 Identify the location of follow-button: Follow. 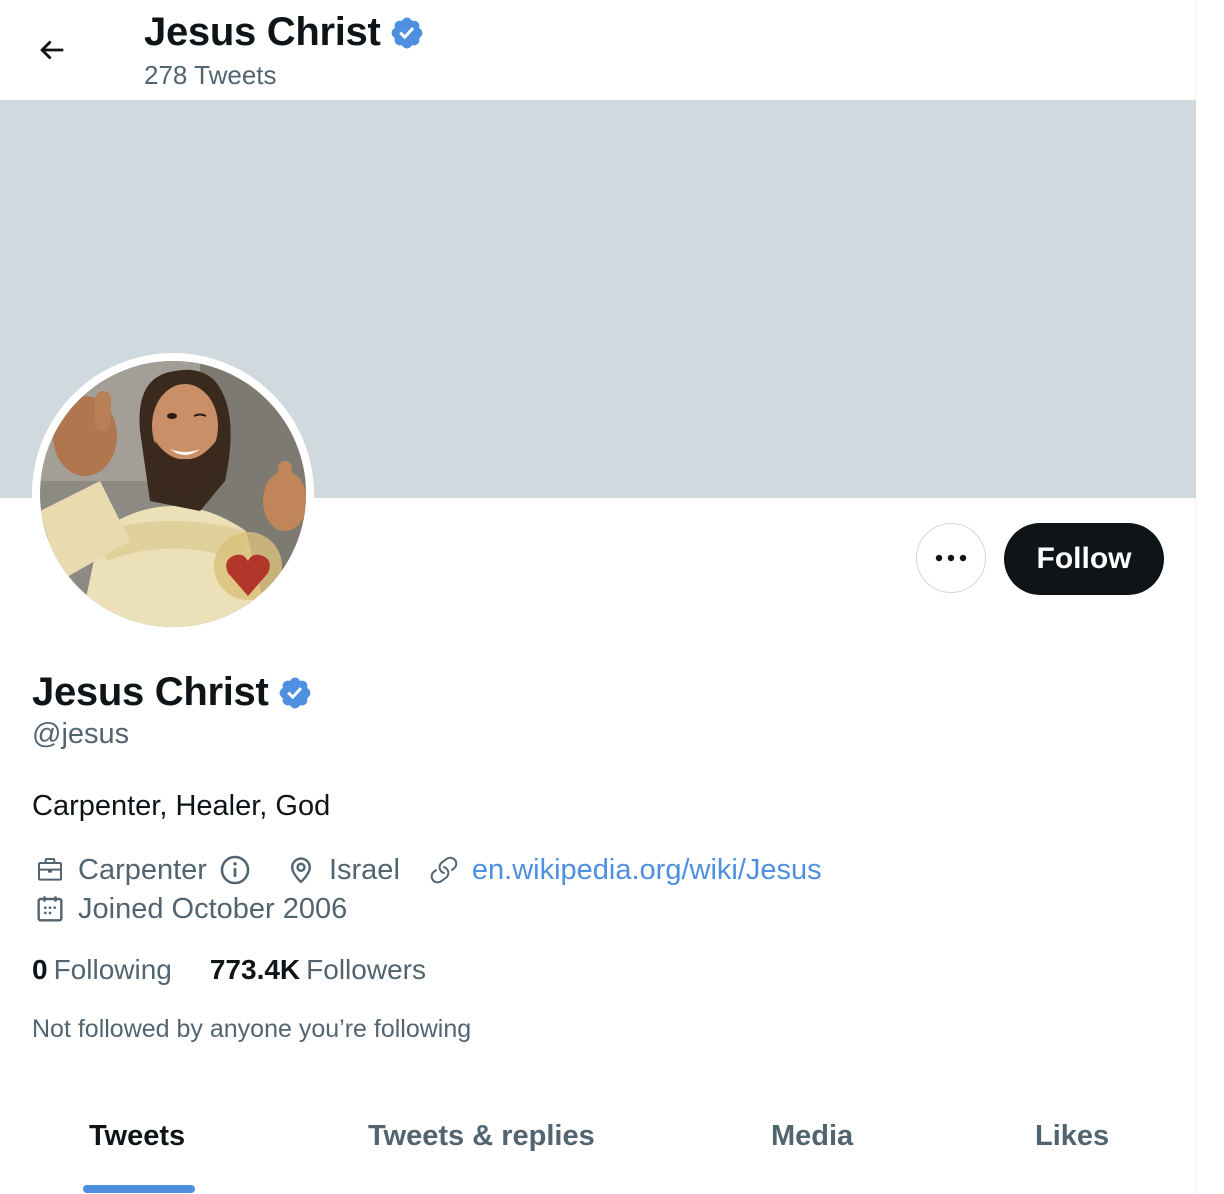
(1084, 559).